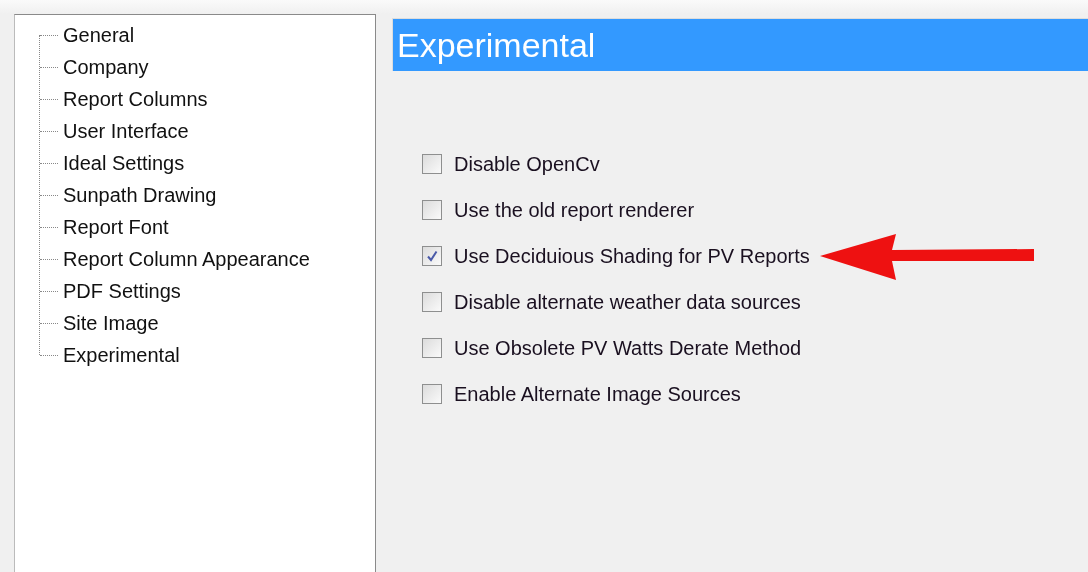 The width and height of the screenshot is (1088, 572). What do you see at coordinates (627, 302) in the screenshot?
I see `checkbox-label: Disable alternate weather data sources` at bounding box center [627, 302].